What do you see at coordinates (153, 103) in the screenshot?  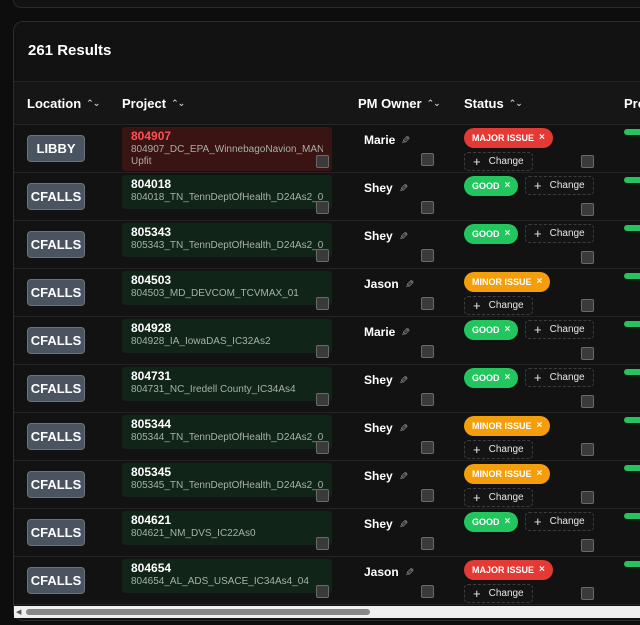 I see `column-project: Project ⌃⌄` at bounding box center [153, 103].